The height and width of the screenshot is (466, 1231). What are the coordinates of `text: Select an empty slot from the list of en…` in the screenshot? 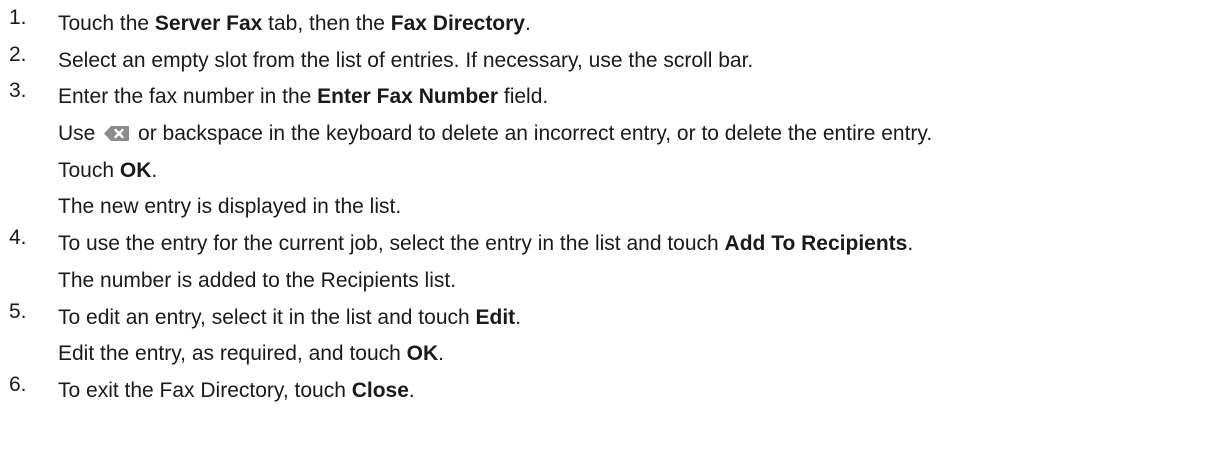 It's located at (406, 60).